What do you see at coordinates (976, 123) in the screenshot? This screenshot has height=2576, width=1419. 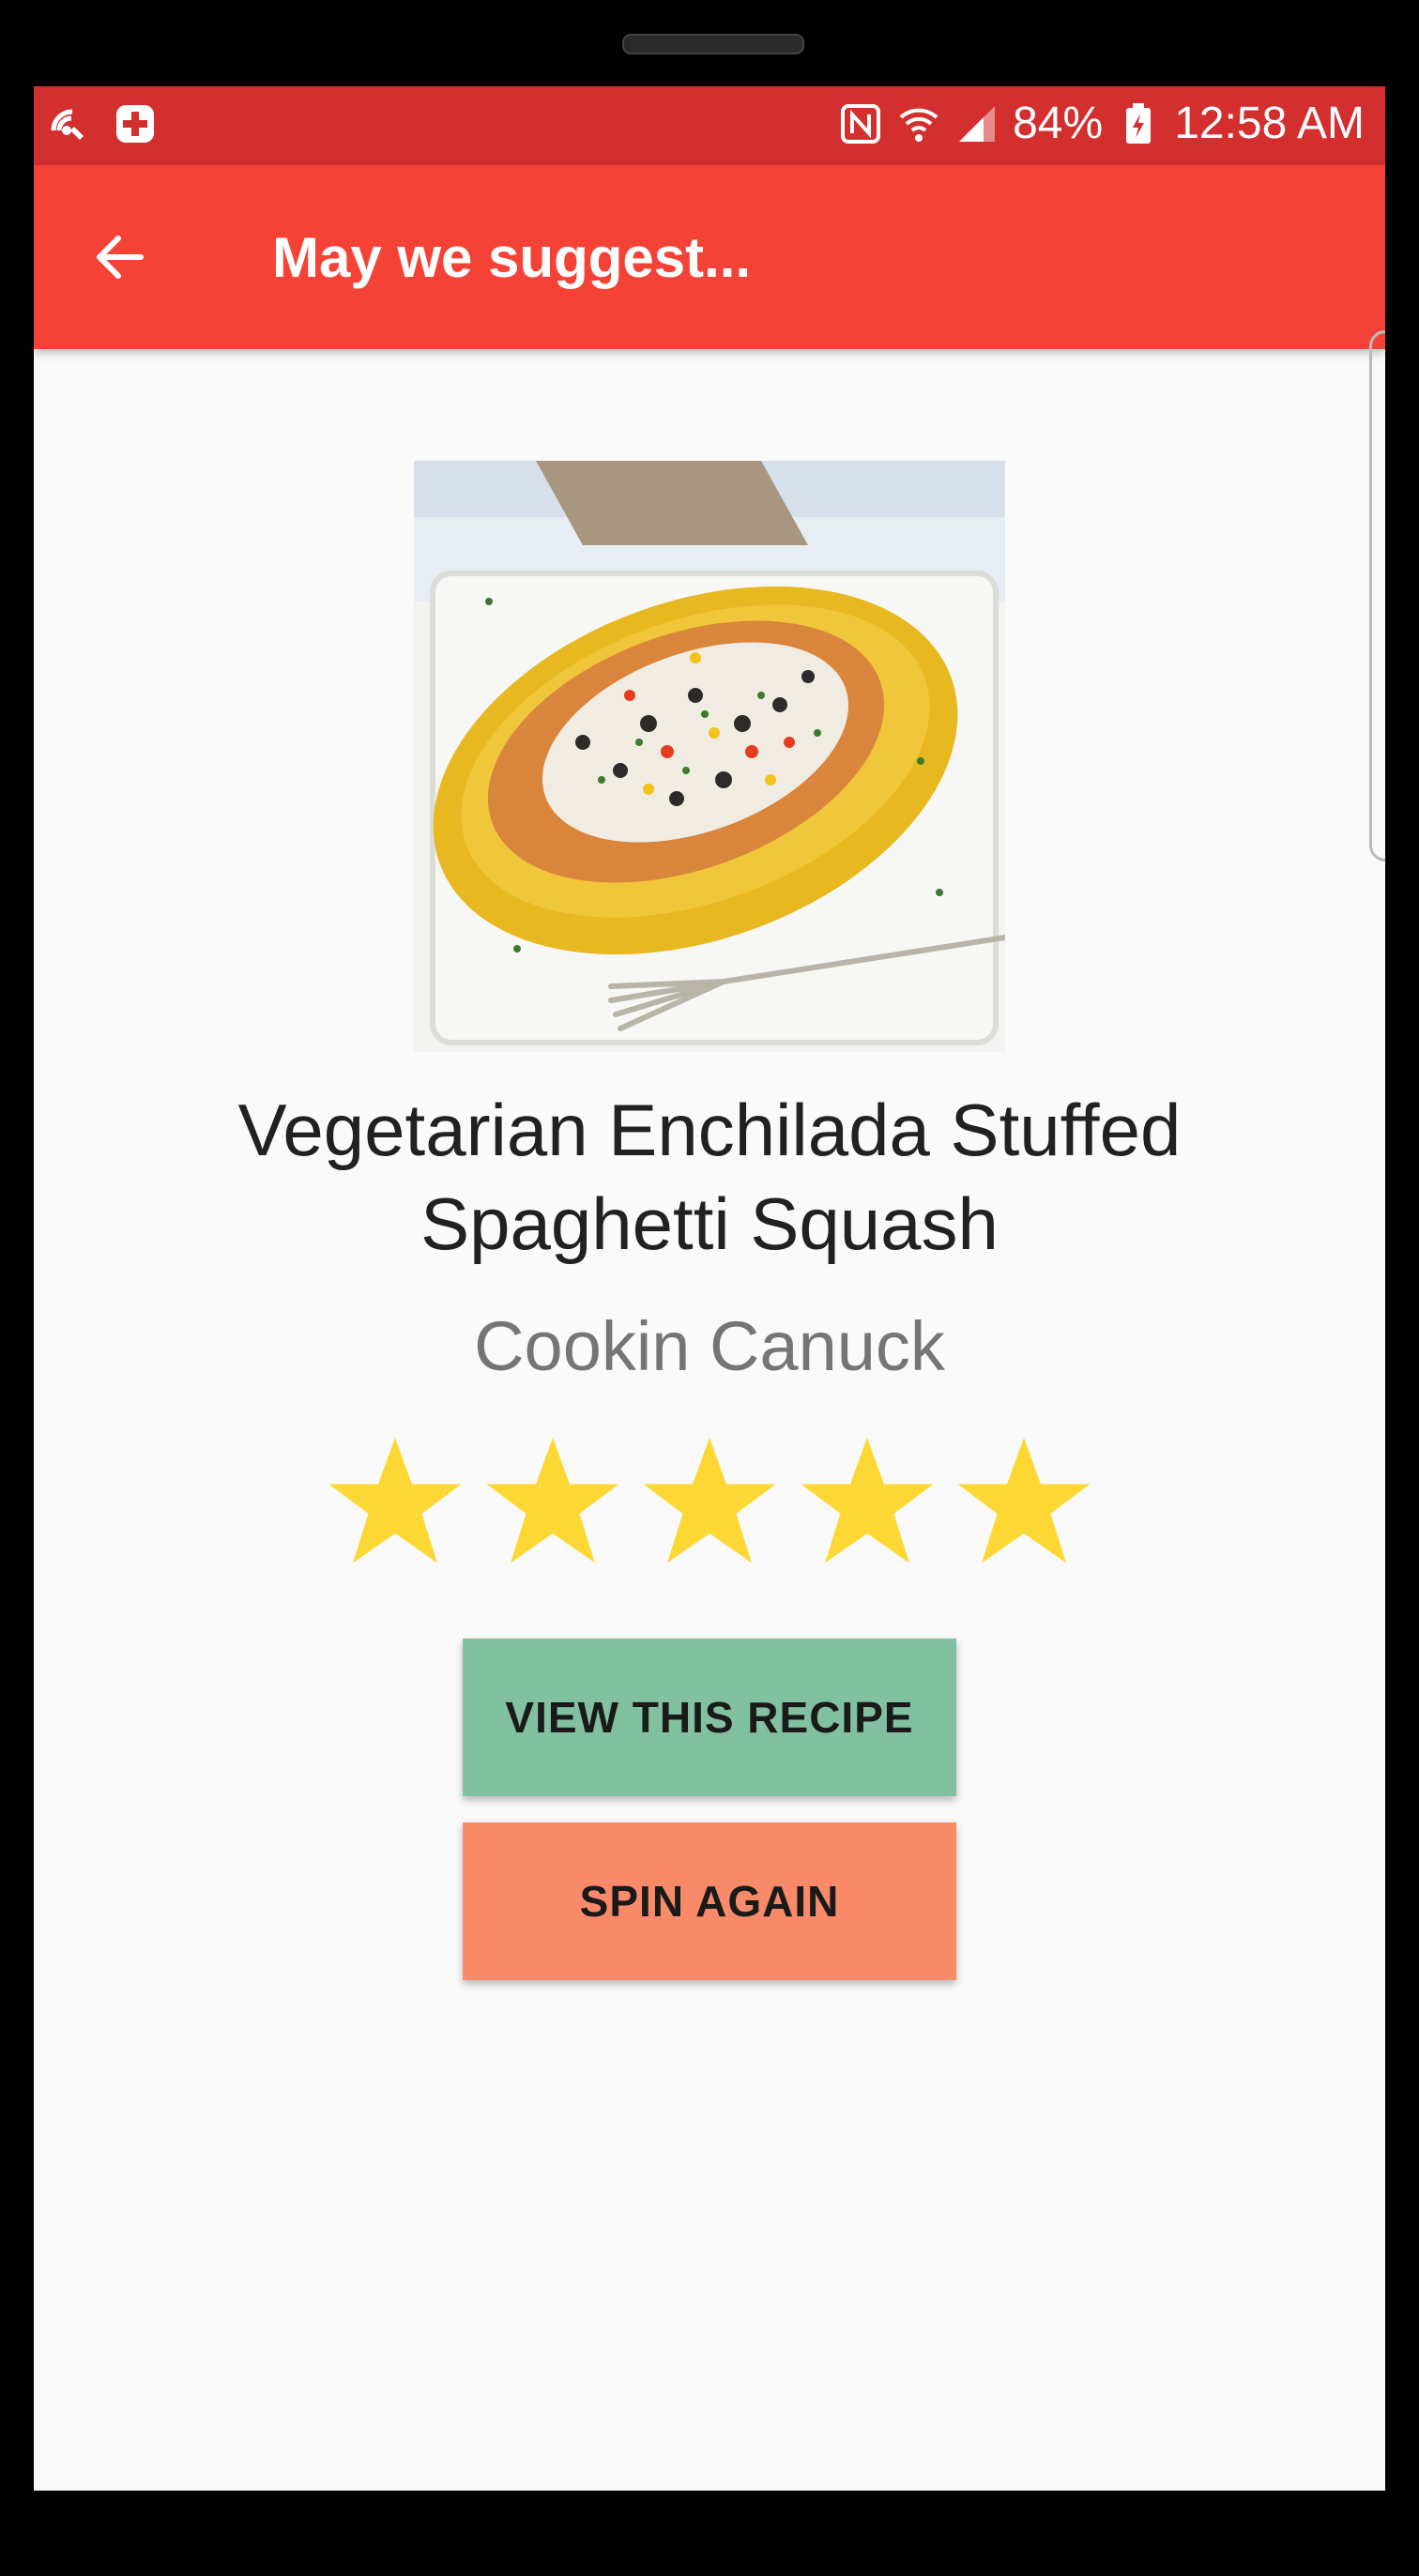 I see `signal-icon` at bounding box center [976, 123].